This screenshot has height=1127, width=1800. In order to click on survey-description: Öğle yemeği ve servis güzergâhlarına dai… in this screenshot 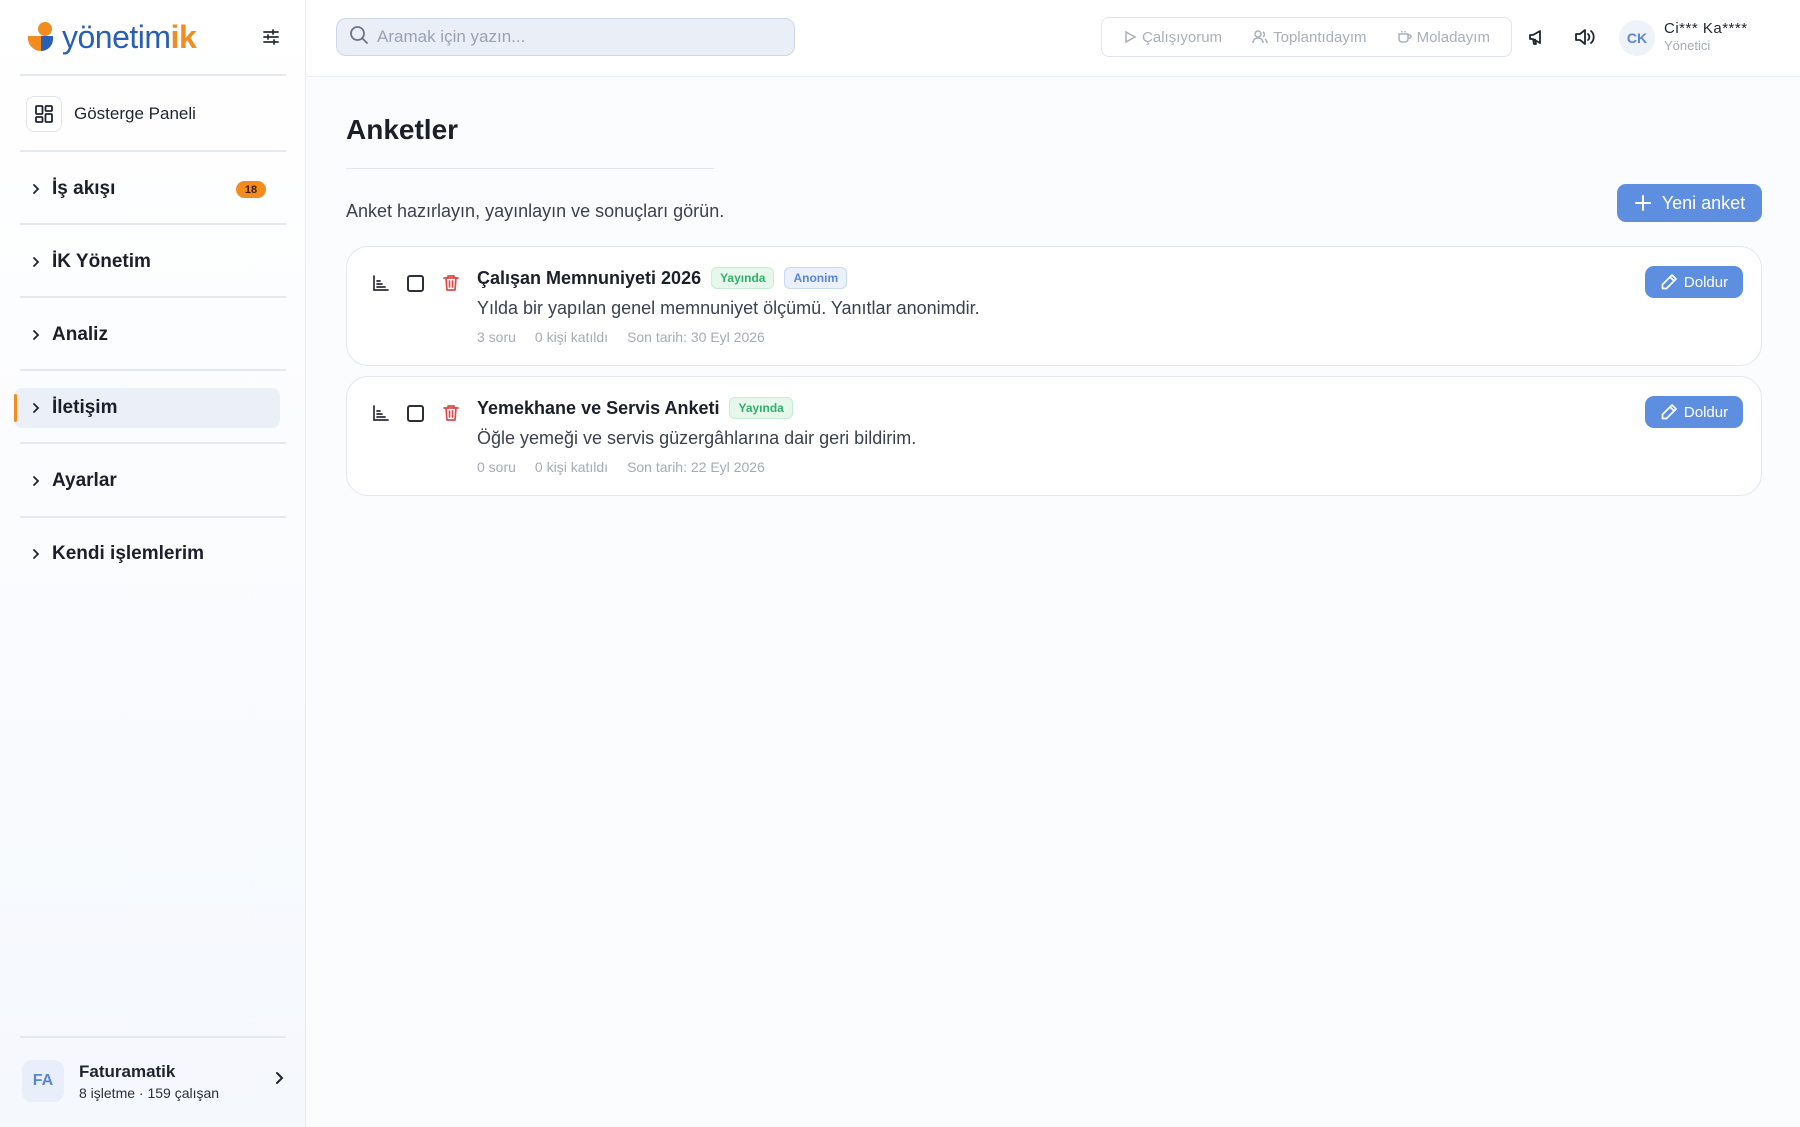, I will do `click(697, 438)`.